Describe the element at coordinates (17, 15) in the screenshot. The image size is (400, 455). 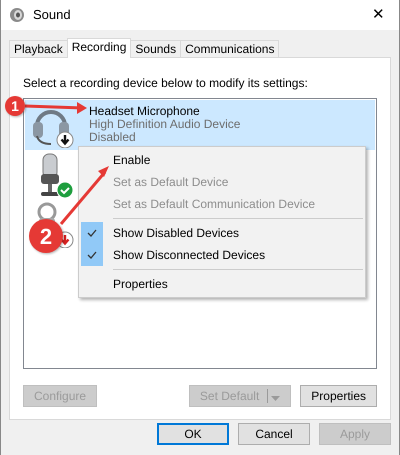
I see `speaker-icon` at that location.